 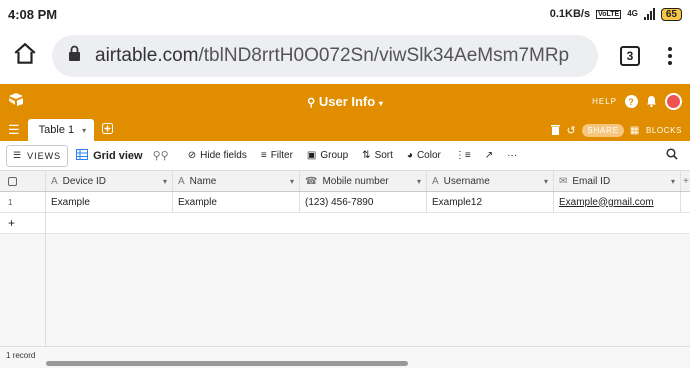 I want to click on select-all-checkbox, so click(x=23, y=181).